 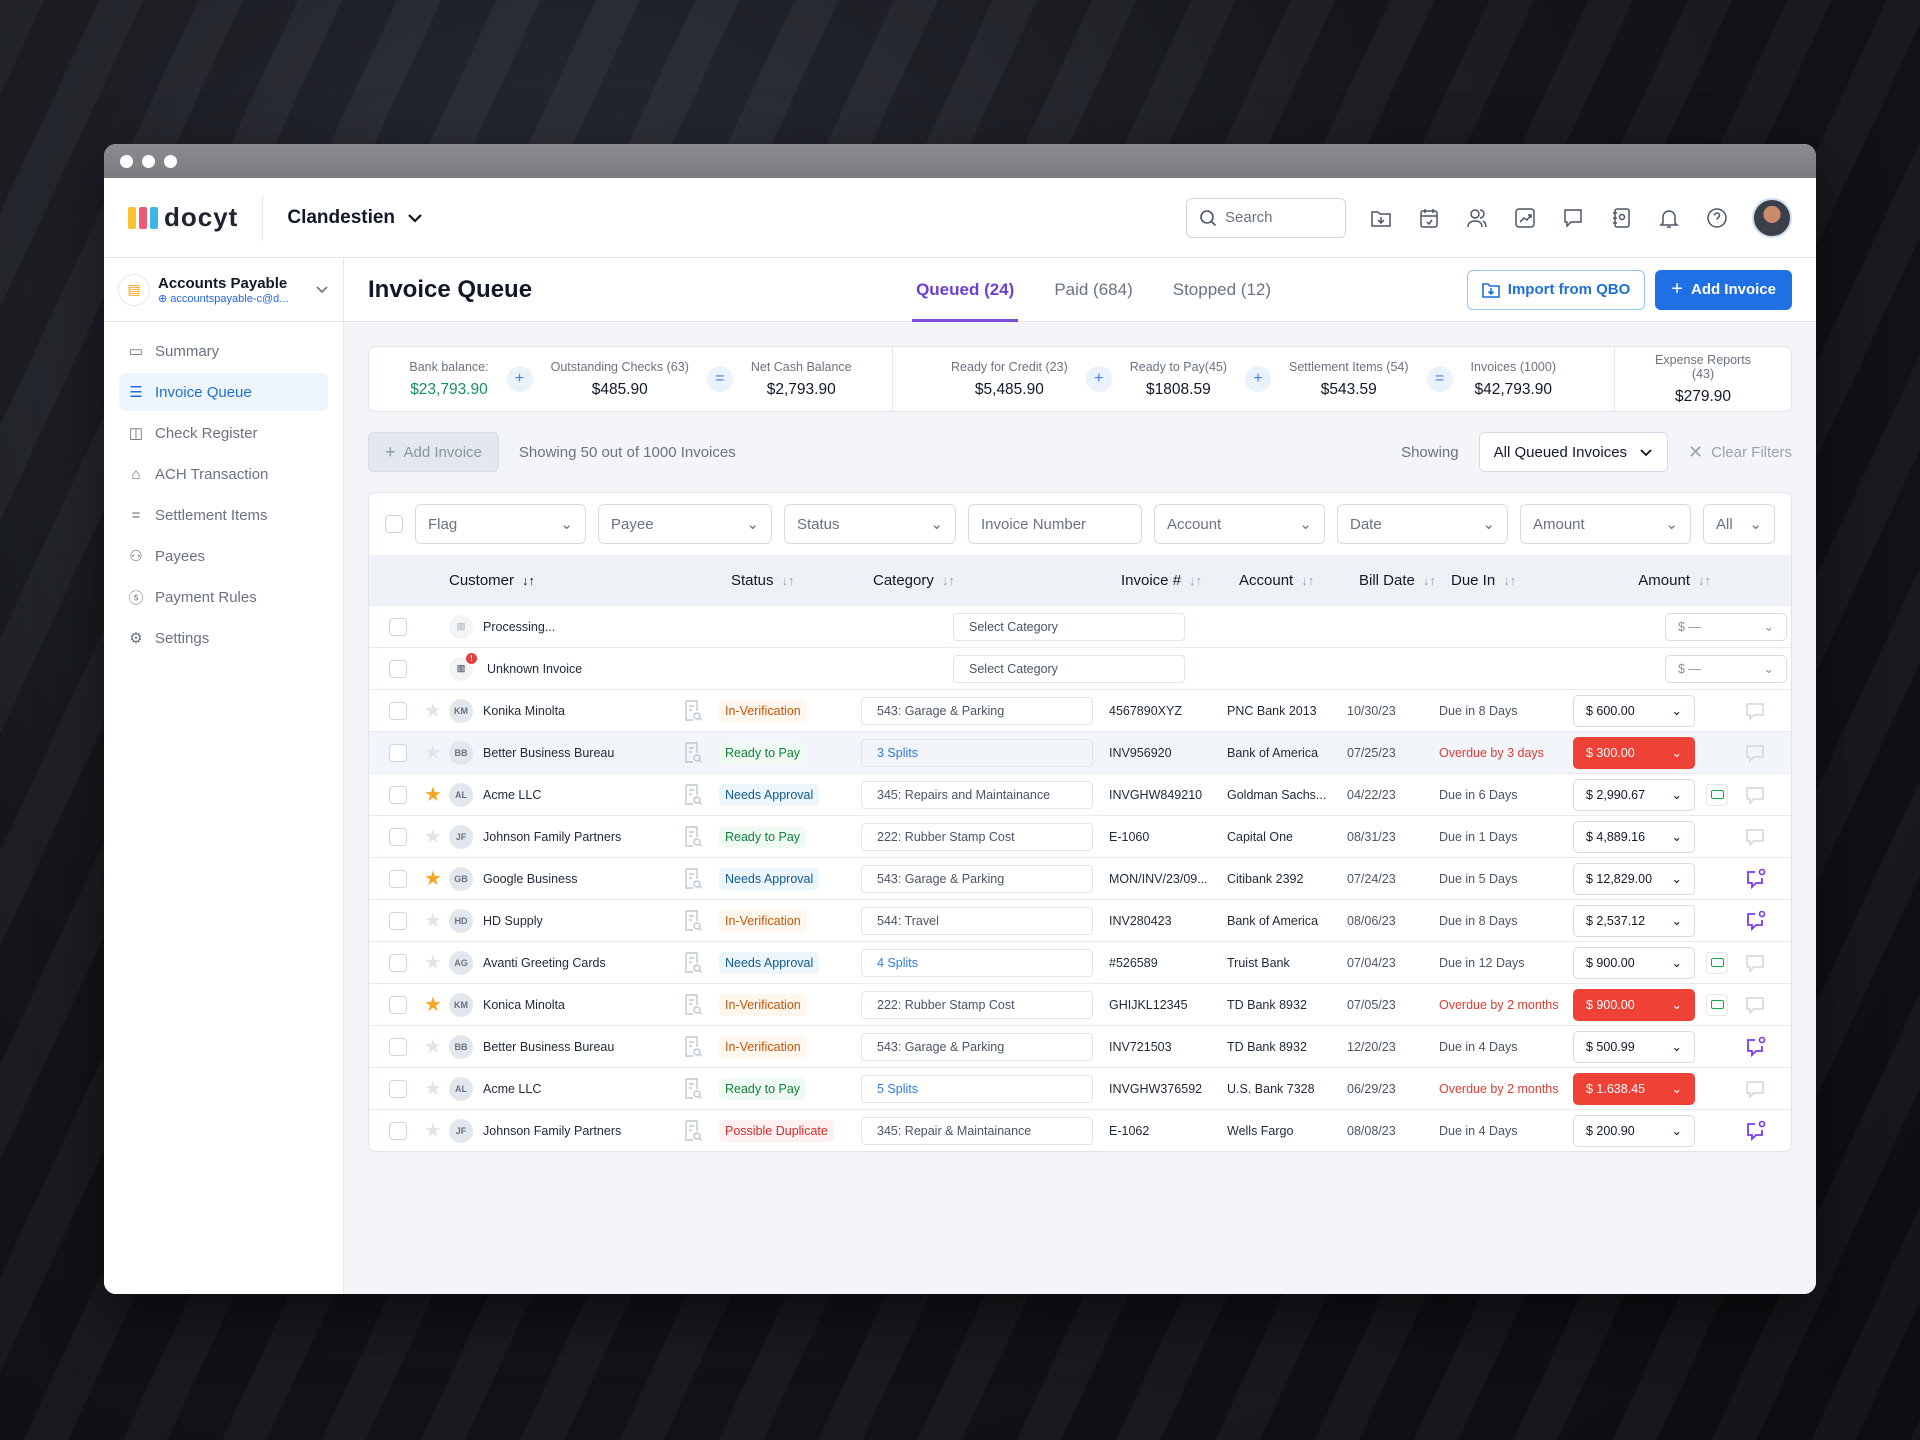 What do you see at coordinates (1518, 580) in the screenshot?
I see `column-due-in: Due In ↓↑` at bounding box center [1518, 580].